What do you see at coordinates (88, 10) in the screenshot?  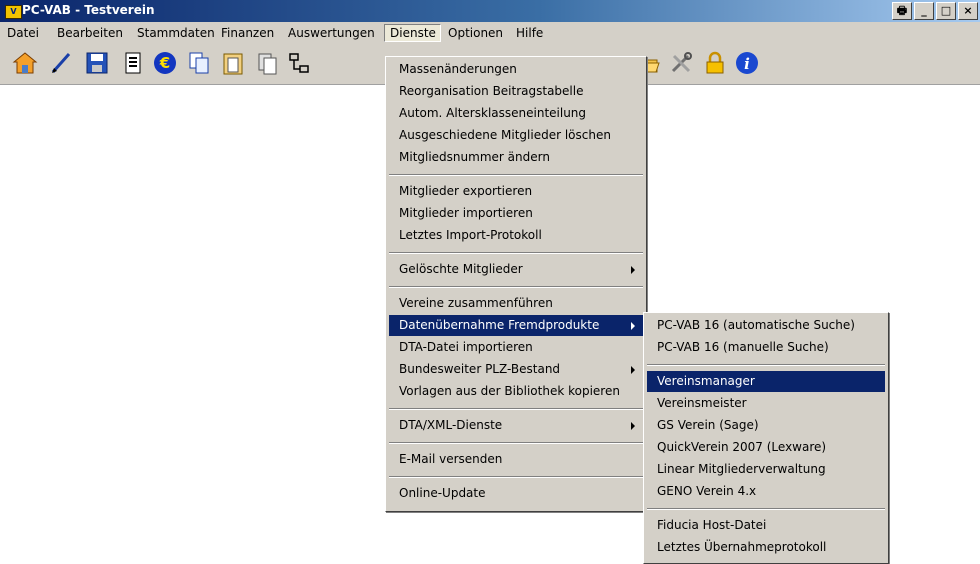 I see `window-title: PC-VAB - Testverein` at bounding box center [88, 10].